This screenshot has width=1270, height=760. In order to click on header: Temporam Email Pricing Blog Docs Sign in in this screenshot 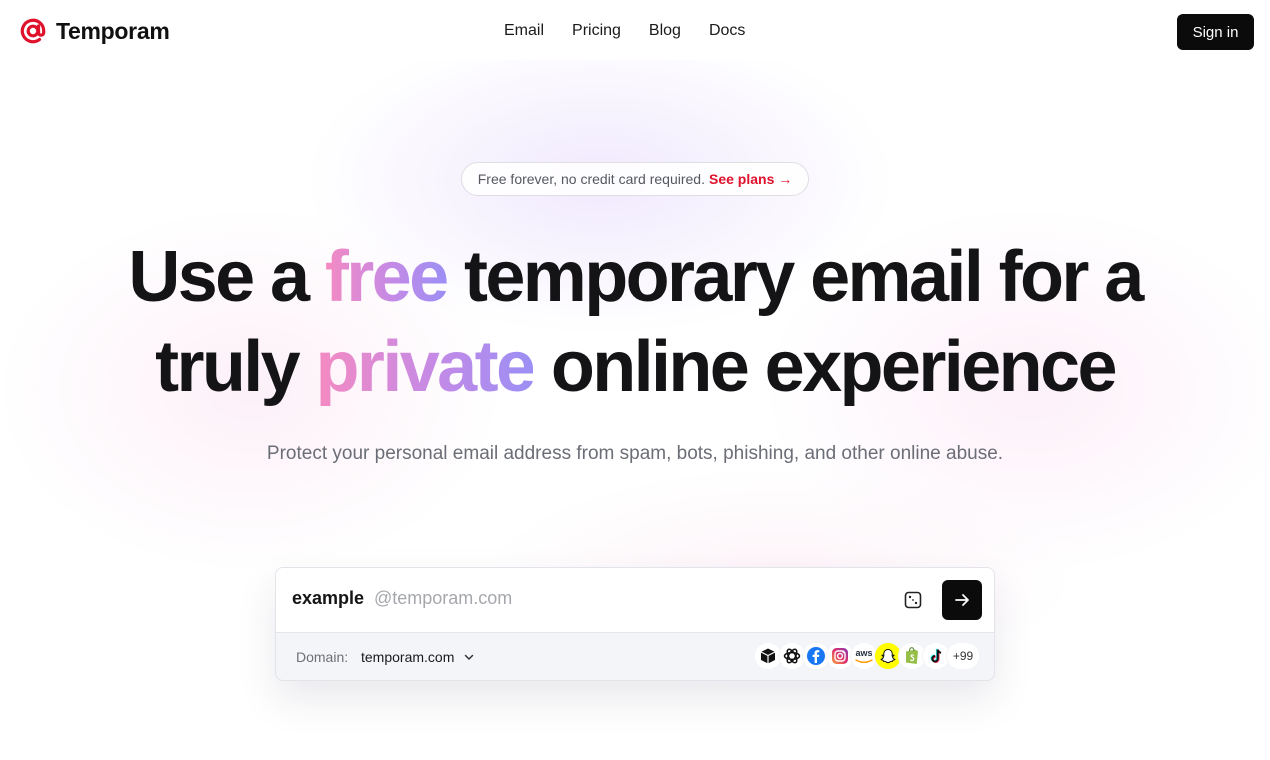, I will do `click(635, 32)`.